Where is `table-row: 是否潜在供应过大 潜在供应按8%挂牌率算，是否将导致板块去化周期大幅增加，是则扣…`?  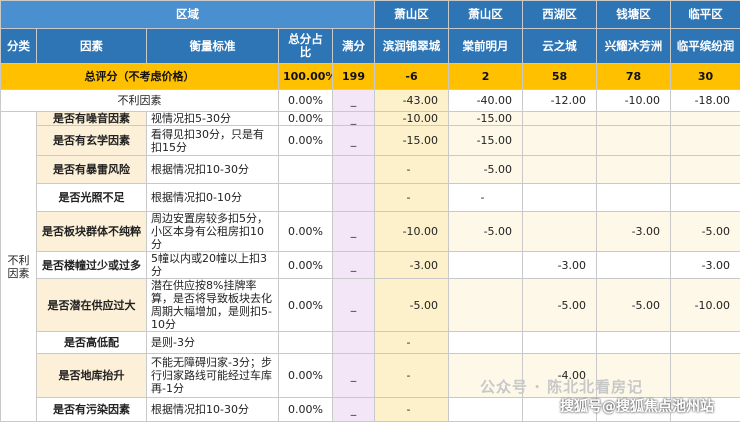 table-row: 是否潜在供应过大 潜在供应按8%挂牌率算，是否将导致板块去化周期大幅增加，是则扣… is located at coordinates (370, 305).